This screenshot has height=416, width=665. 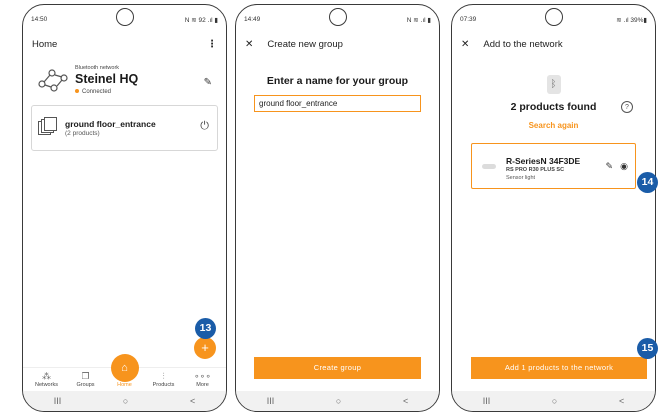 I want to click on page-title: Add to the network, so click(x=523, y=44).